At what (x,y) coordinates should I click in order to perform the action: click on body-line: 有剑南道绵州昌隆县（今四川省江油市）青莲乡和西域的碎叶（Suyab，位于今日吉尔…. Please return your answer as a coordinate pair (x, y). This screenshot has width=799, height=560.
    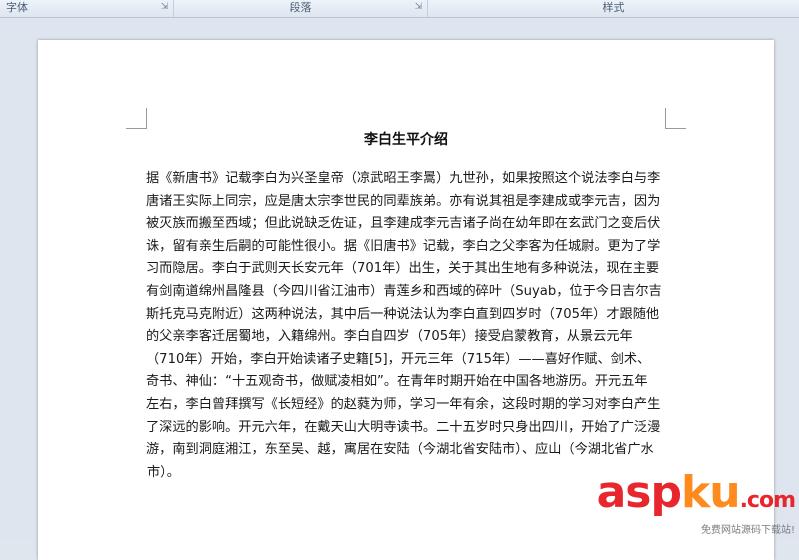
    Looking at the image, I should click on (406, 292).